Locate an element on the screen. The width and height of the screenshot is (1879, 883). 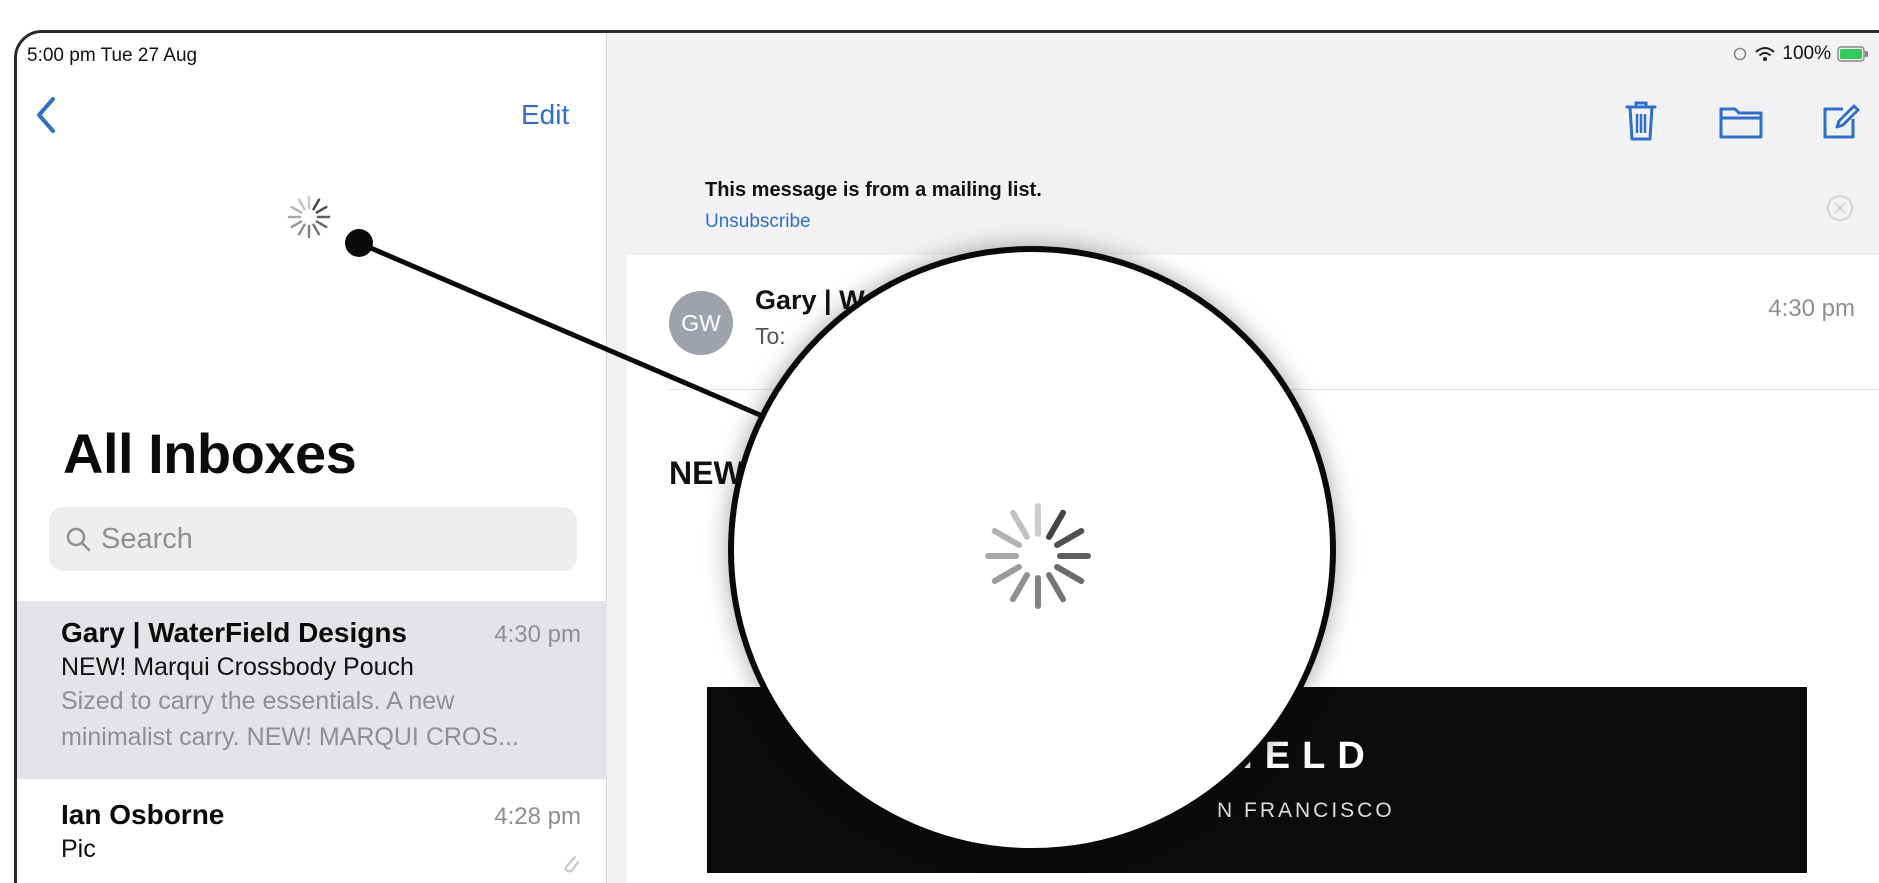
avatar: GW is located at coordinates (701, 323).